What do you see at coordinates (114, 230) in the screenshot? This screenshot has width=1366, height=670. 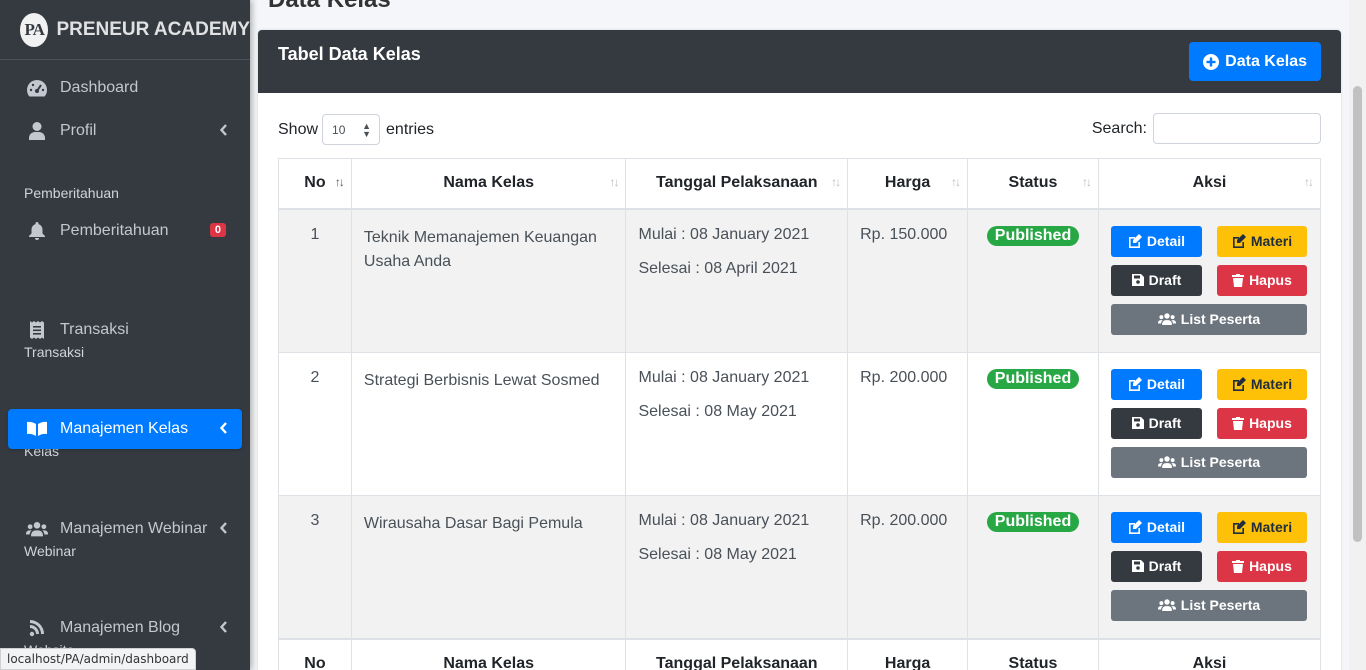 I see `sidebar-item-label: Pemberitahuan` at bounding box center [114, 230].